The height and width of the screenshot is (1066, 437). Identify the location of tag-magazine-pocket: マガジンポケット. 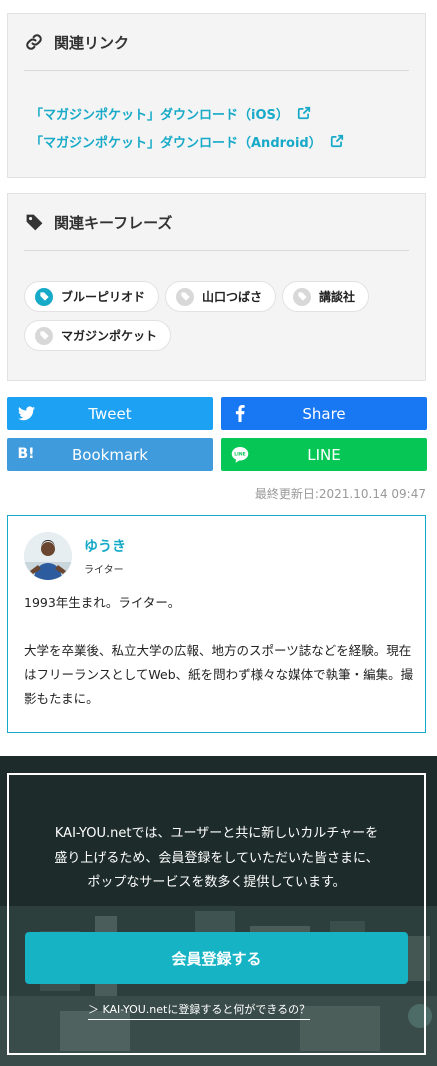
(98, 335).